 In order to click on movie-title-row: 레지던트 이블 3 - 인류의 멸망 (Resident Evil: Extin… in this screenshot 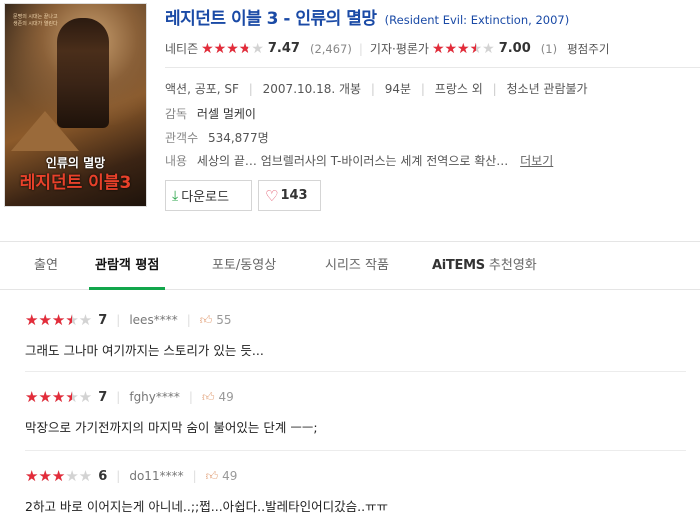, I will do `click(367, 16)`.